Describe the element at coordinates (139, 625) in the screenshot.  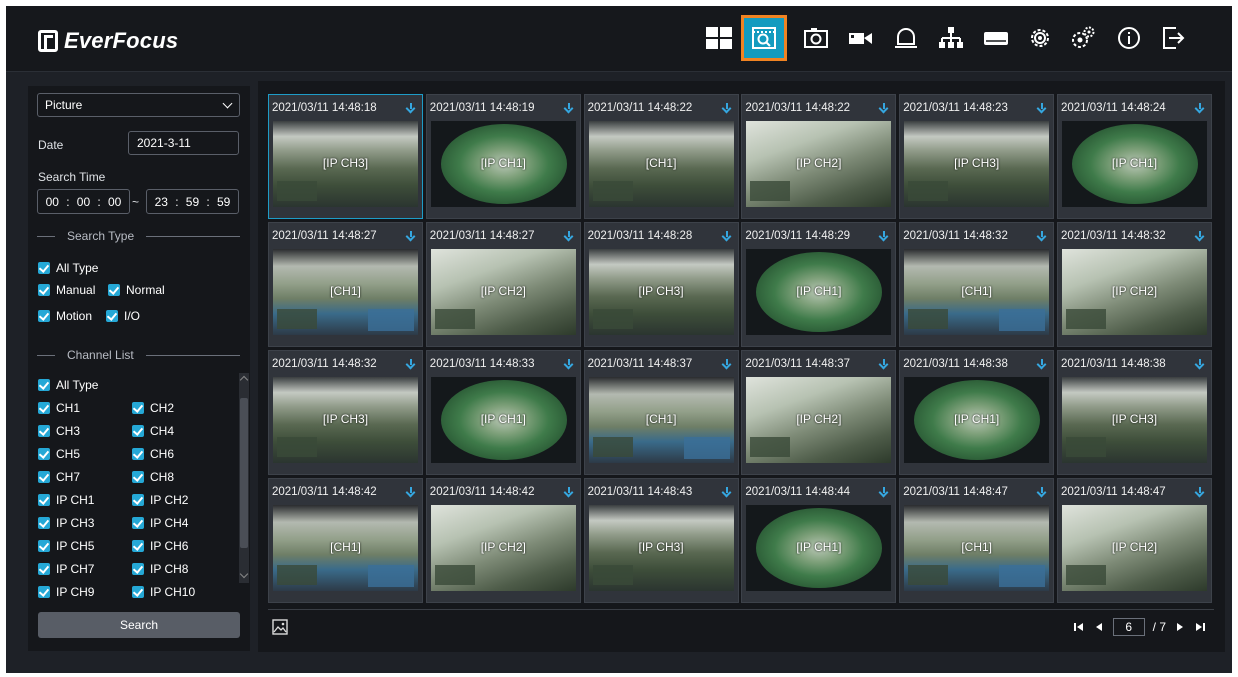
I see `search-button: Search` at that location.